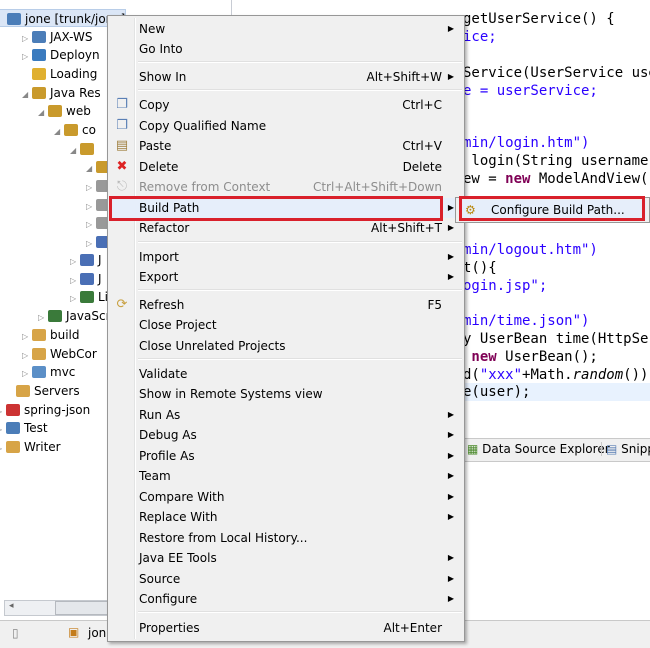 The height and width of the screenshot is (648, 650). What do you see at coordinates (286, 346) in the screenshot?
I see `menu-item-close-unrelated-projects: Close Unrelated Projects` at bounding box center [286, 346].